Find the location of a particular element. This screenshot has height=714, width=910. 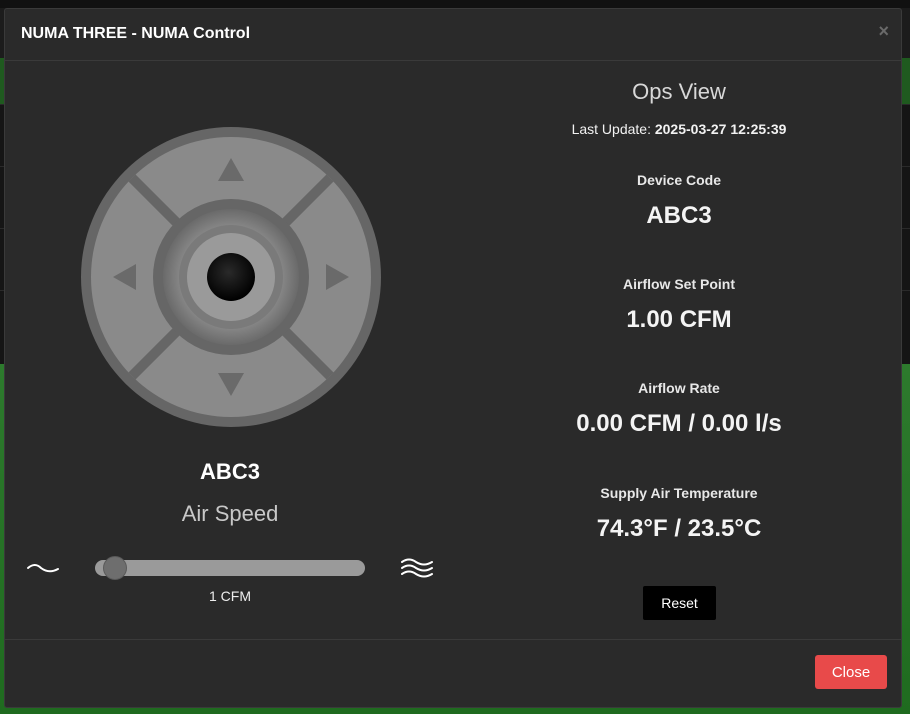

last-update: Last Update: 2025-03-27 12:25:39 is located at coordinates (679, 129).